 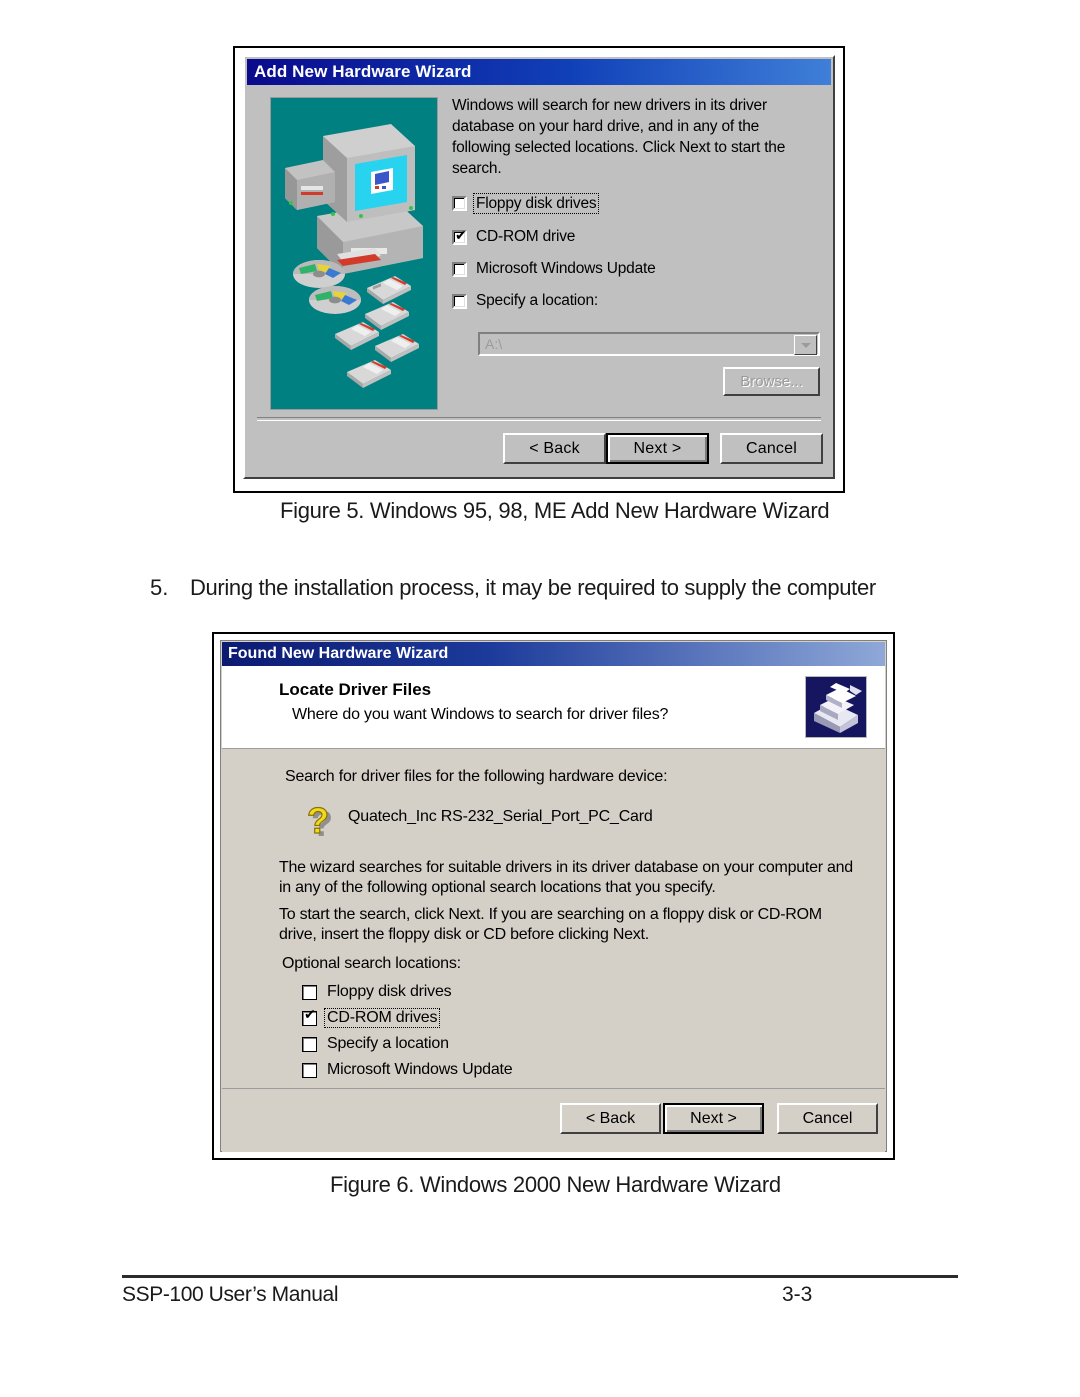 I want to click on footer-manual-title: SSP-100 User’s Manual, so click(x=230, y=1294).